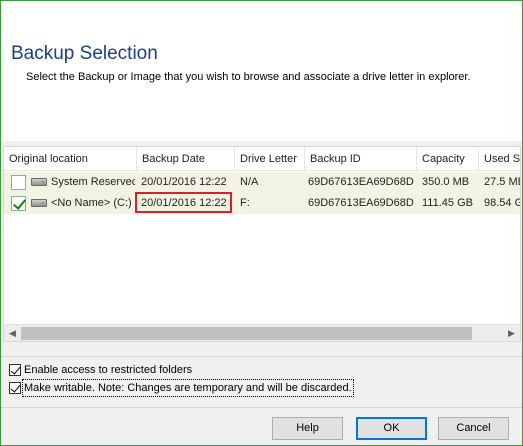 This screenshot has width=523, height=446. I want to click on writable-checkbox, so click(15, 388).